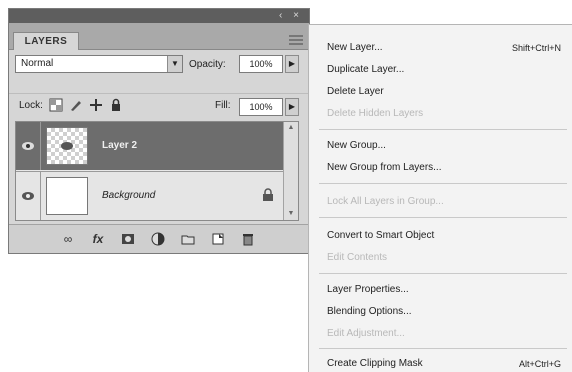 Image resolution: width=572 pixels, height=372 pixels. Describe the element at coordinates (156, 195) in the screenshot. I see `layer-row-background: Background` at that location.